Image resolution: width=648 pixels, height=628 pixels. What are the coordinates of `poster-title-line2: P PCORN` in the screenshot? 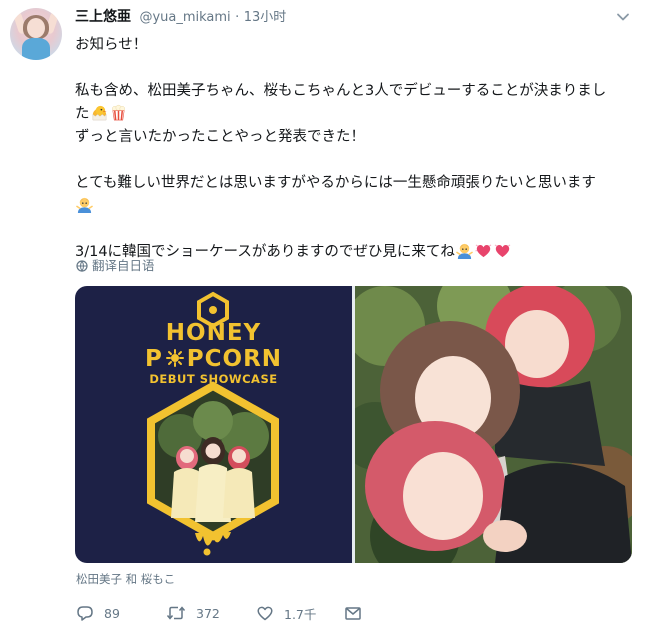 It's located at (213, 359).